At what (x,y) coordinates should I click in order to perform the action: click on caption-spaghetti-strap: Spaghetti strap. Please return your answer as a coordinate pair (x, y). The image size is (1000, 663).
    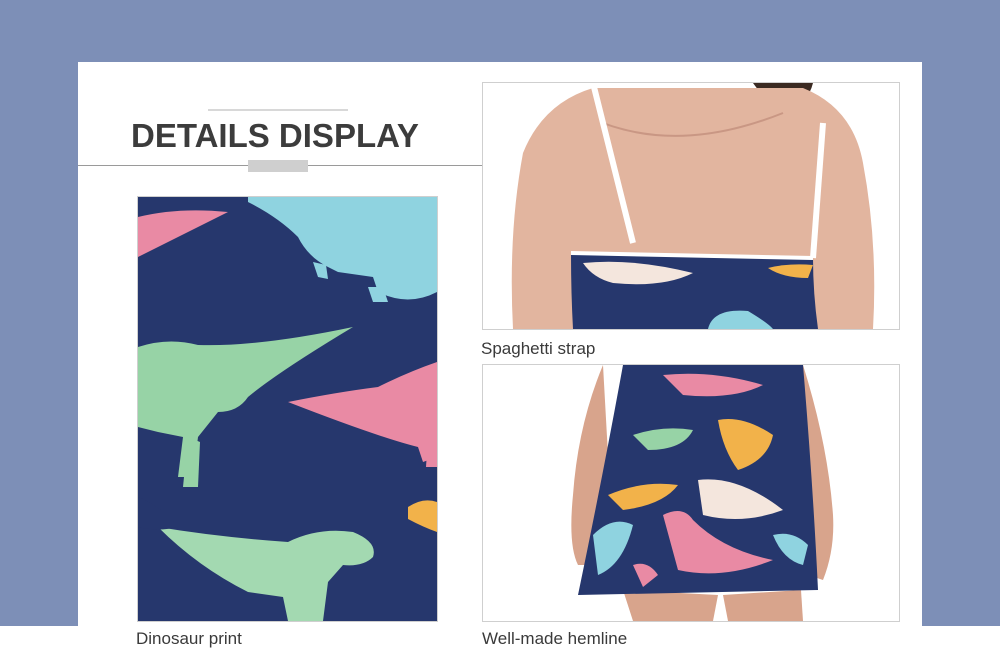
    Looking at the image, I should click on (538, 348).